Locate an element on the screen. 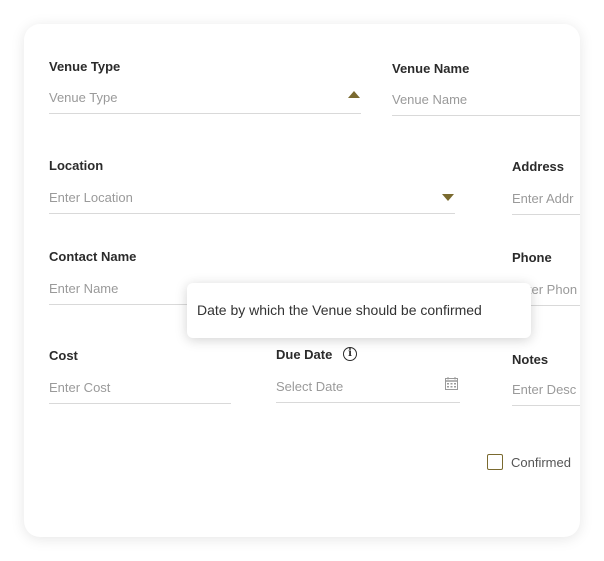 This screenshot has width=604, height=561. confirmed-label: Confirmed is located at coordinates (541, 462).